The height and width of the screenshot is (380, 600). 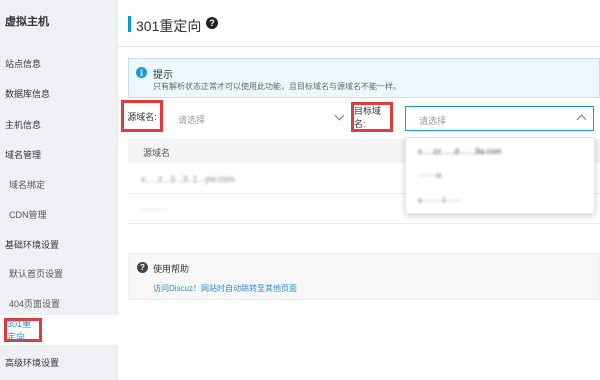 I want to click on target-domain-label: 目标域名:, so click(x=372, y=117).